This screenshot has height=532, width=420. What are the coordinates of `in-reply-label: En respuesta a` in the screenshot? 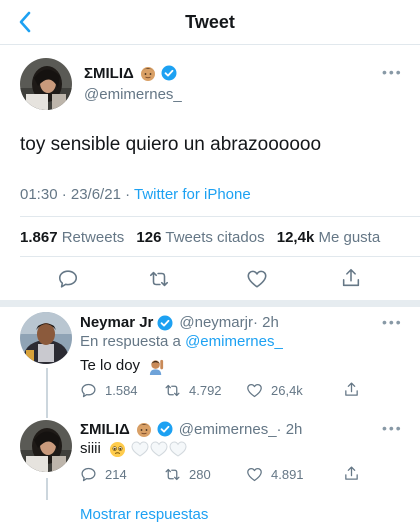 It's located at (133, 341).